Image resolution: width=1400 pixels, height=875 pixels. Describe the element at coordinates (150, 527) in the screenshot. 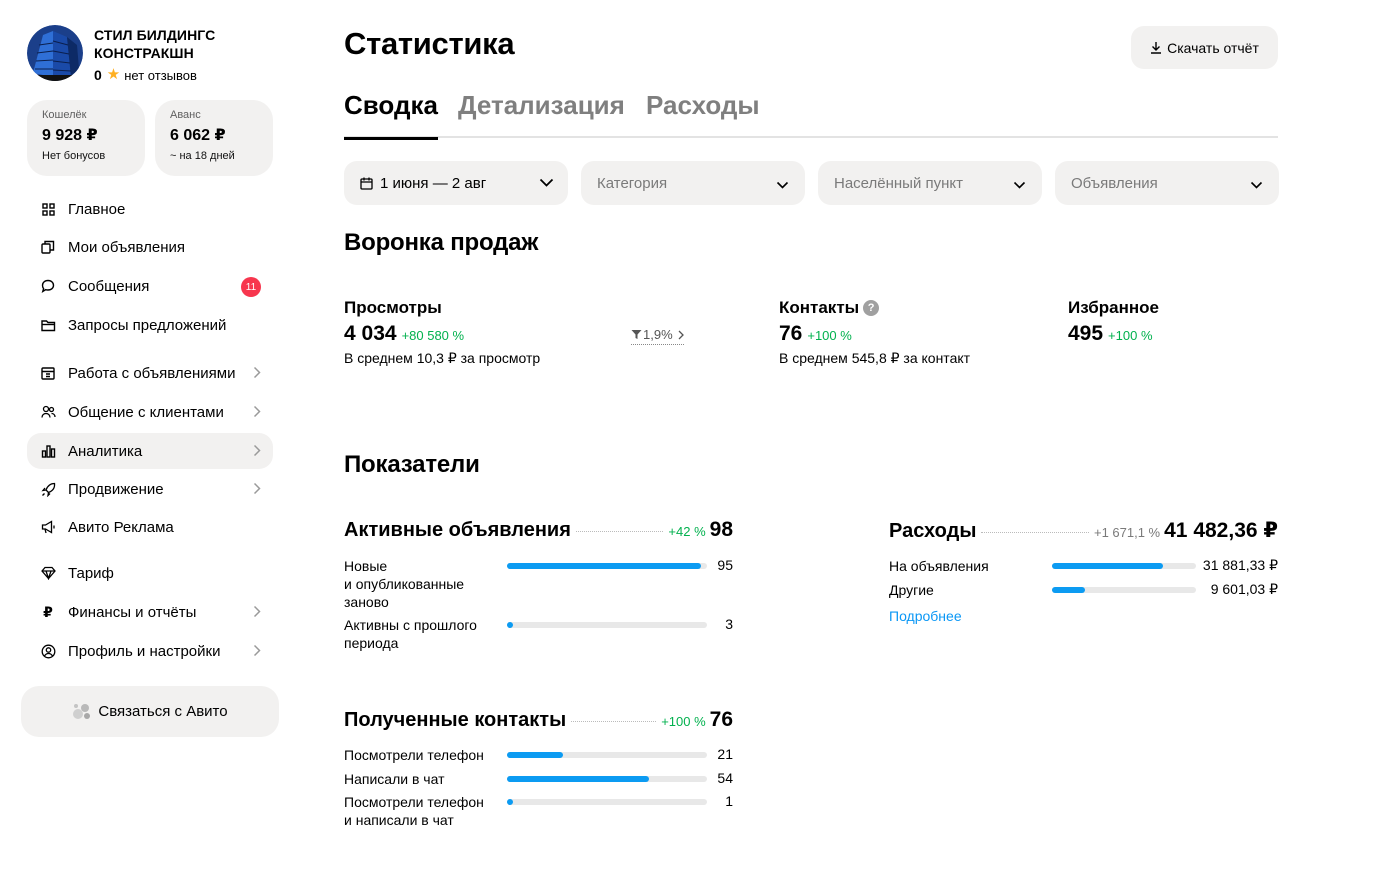

I see `sidebar-item-avito-ads: Авито Реклама` at that location.